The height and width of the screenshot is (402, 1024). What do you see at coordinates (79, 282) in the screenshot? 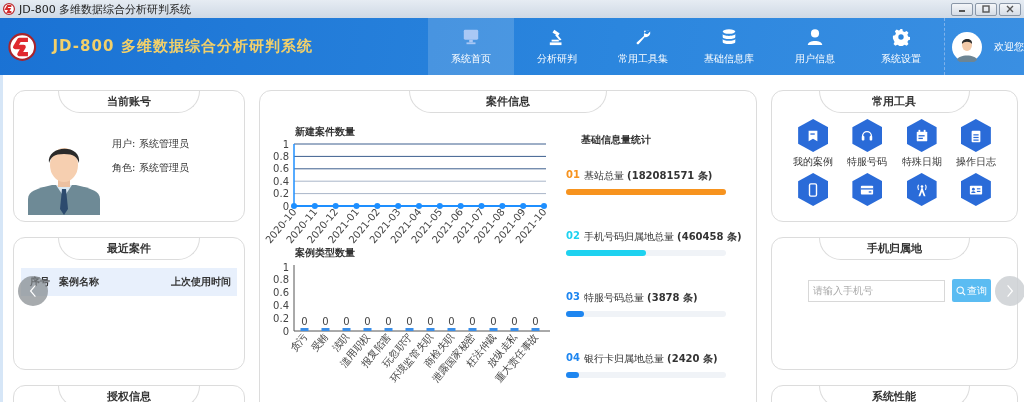
I see `column-header: 案例名称` at bounding box center [79, 282].